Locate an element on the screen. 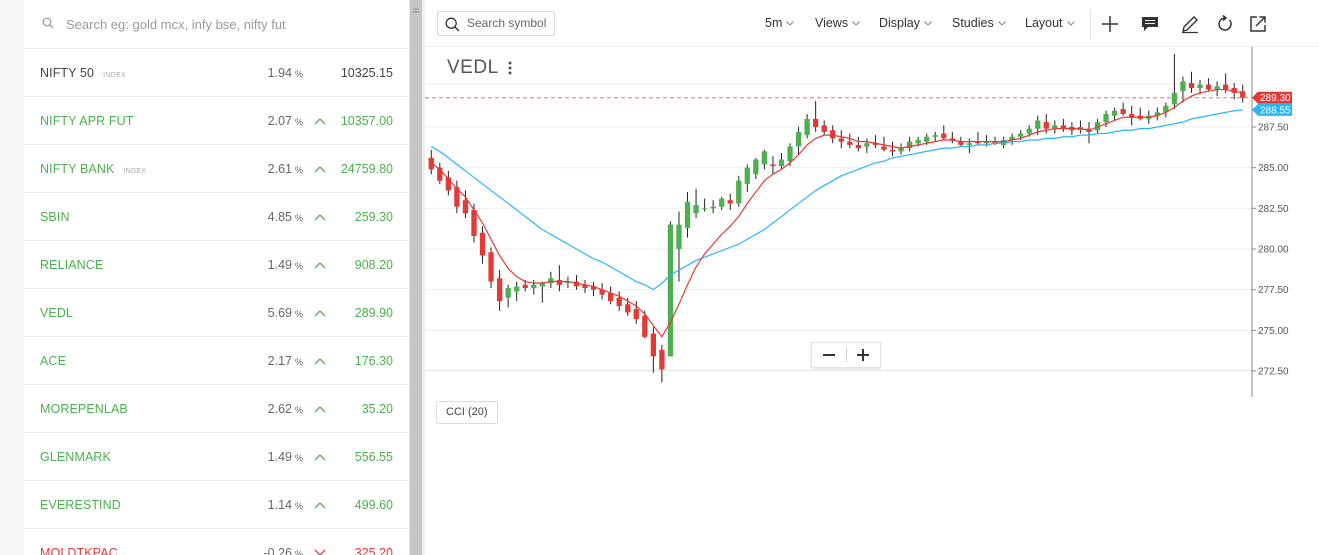 Image resolution: width=1319 pixels, height=555 pixels. zoom-in-icon is located at coordinates (863, 355).